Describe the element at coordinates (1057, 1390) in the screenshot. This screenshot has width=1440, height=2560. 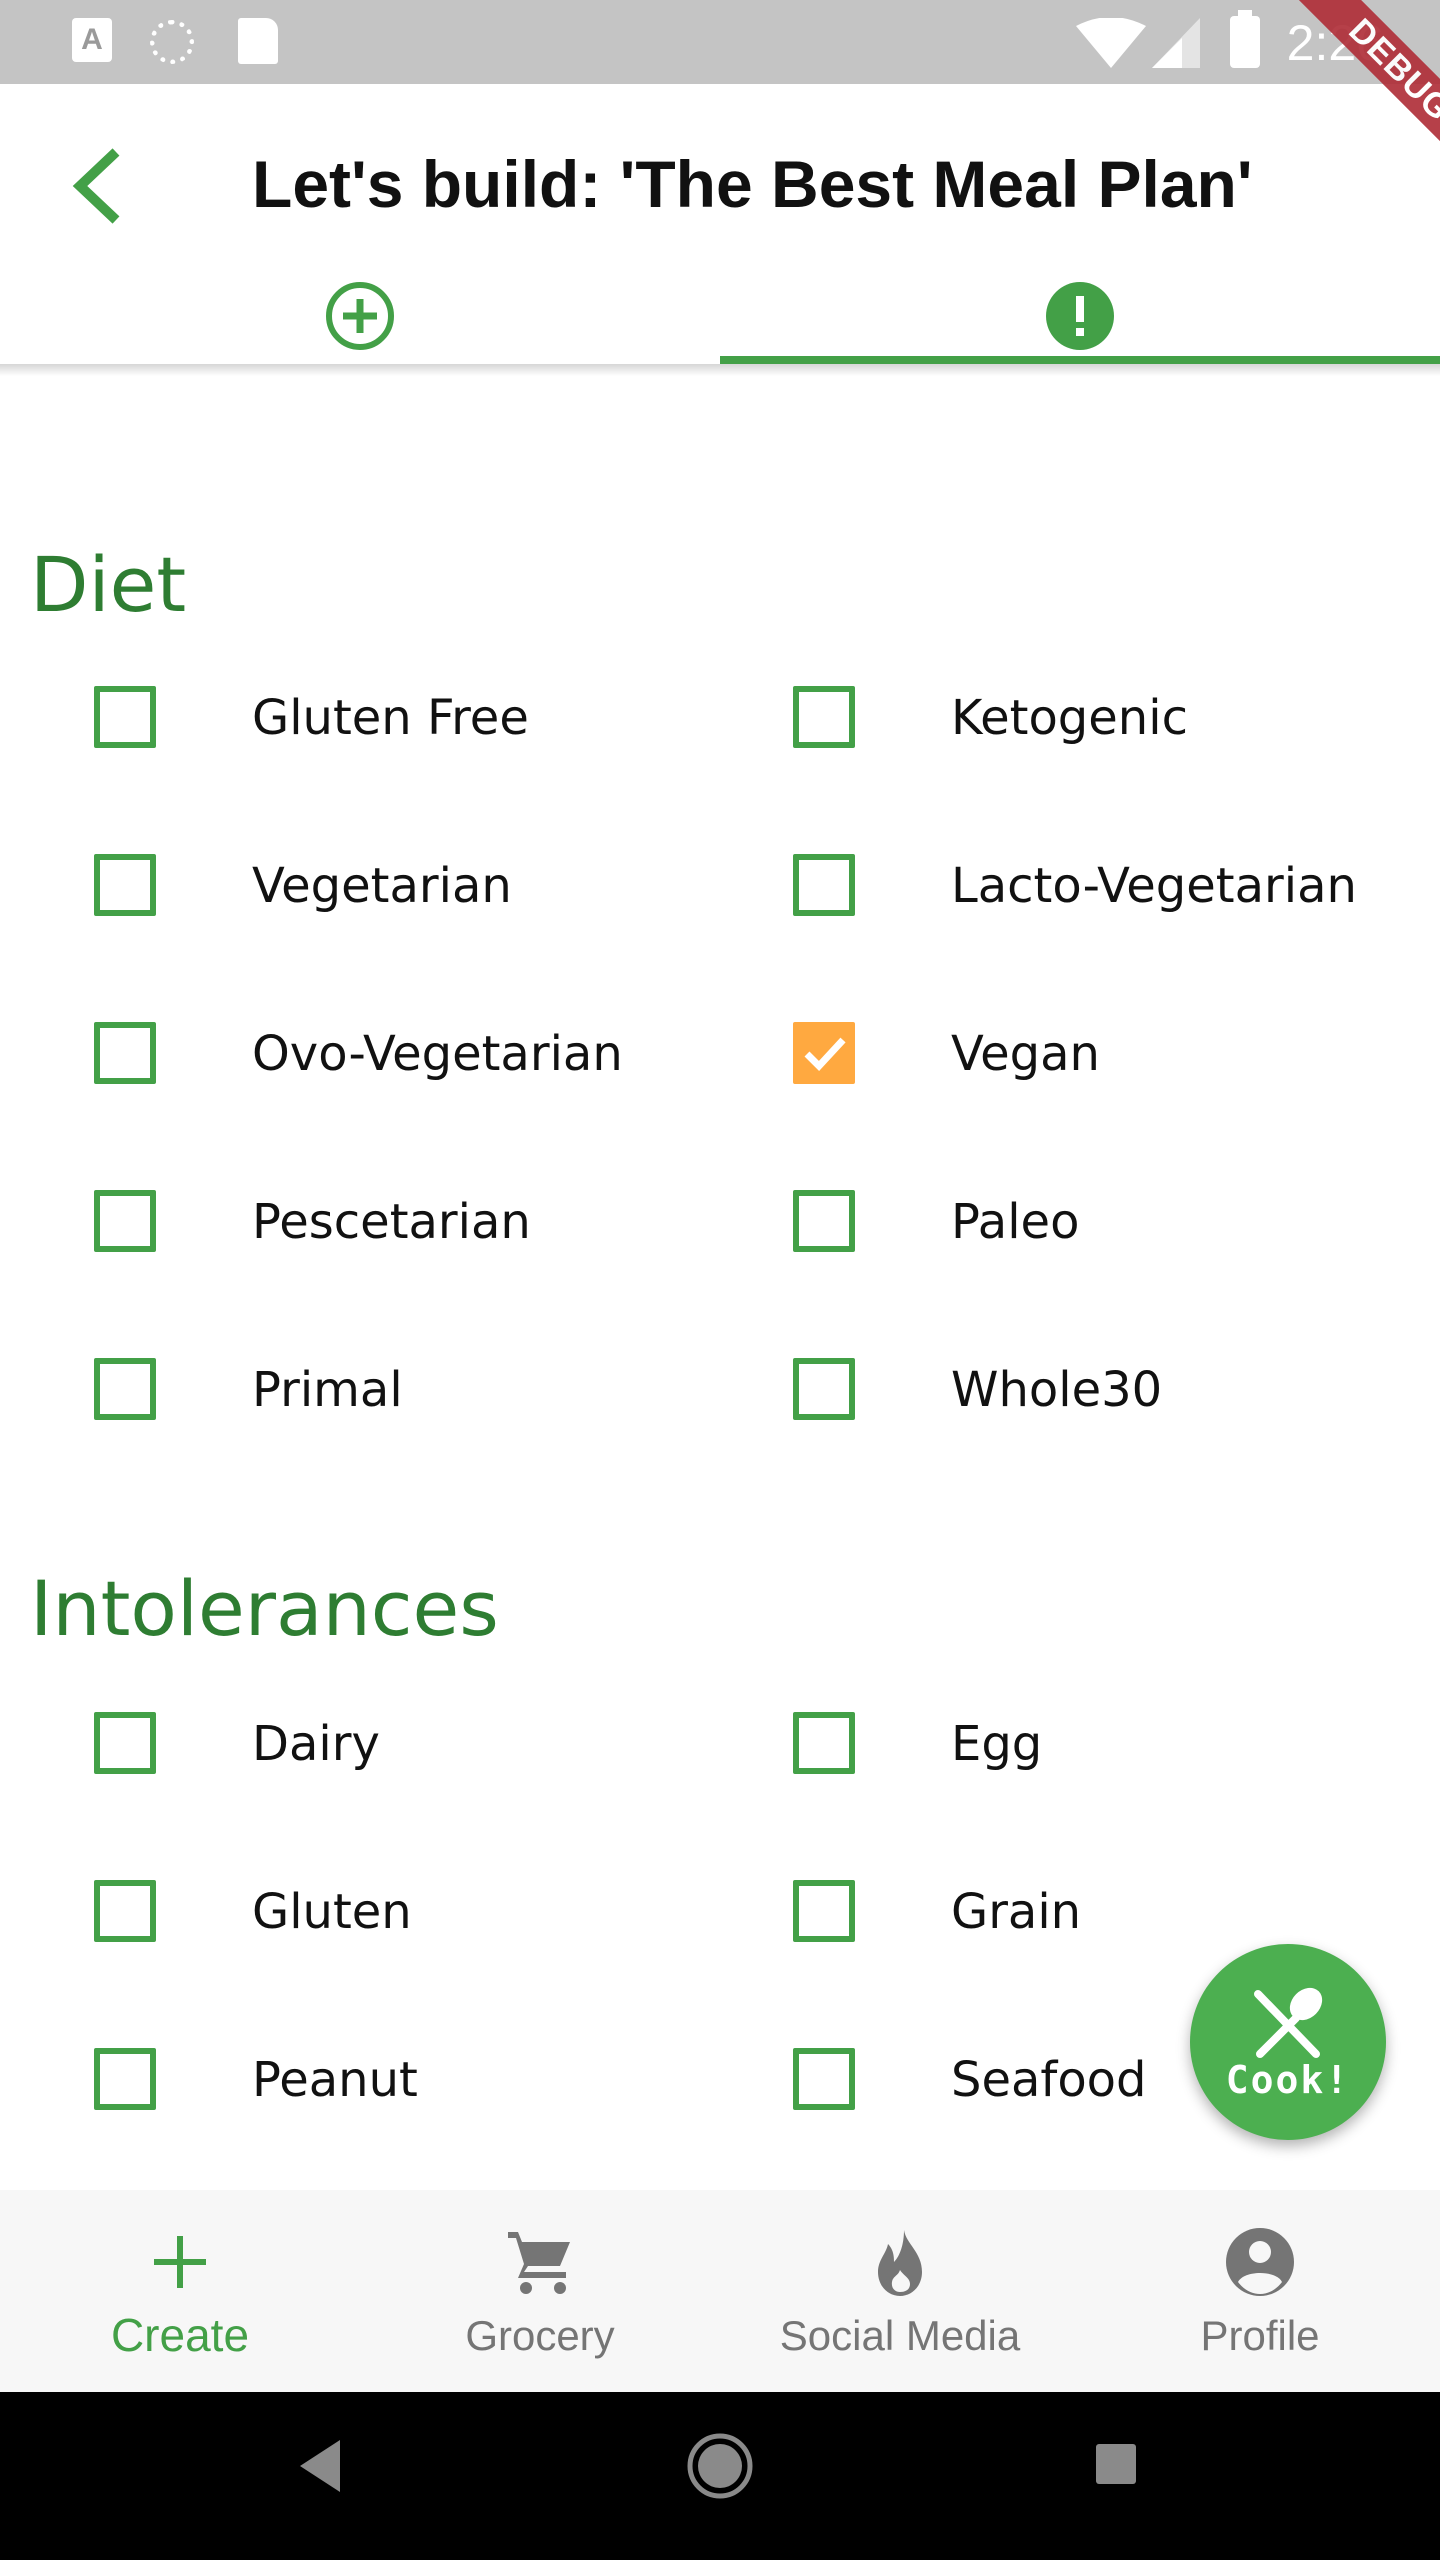
I see `option-label: Whole30` at that location.